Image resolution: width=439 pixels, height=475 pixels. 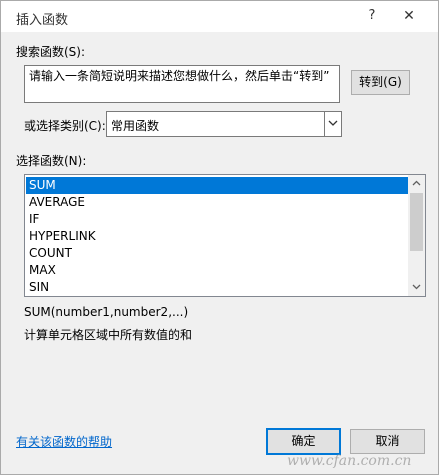 What do you see at coordinates (332, 124) in the screenshot?
I see `chevron-down-icon` at bounding box center [332, 124].